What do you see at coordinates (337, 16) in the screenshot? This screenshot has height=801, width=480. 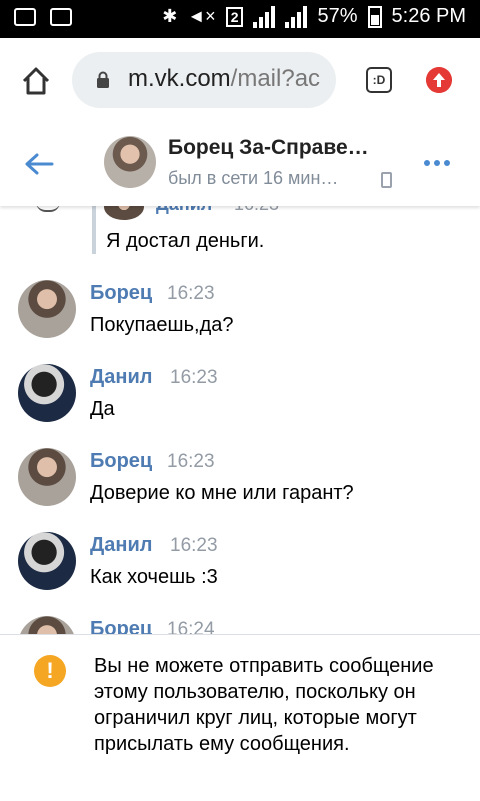 I see `battery-percent: 57%` at bounding box center [337, 16].